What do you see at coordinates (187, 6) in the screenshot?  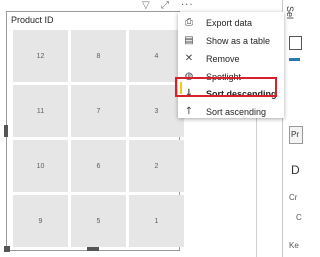 I see `more-options-icon: ···` at bounding box center [187, 6].